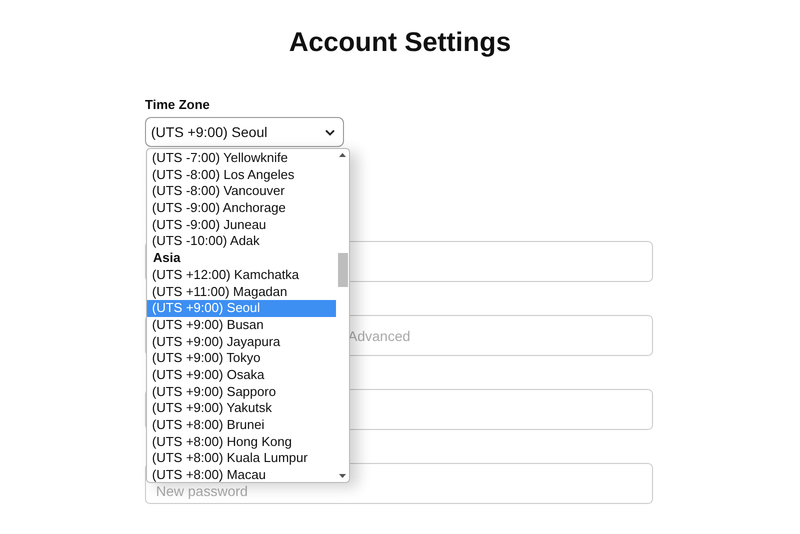  Describe the element at coordinates (241, 375) in the screenshot. I see `dropdown-option: (UTS +9:00) Osaka` at that location.